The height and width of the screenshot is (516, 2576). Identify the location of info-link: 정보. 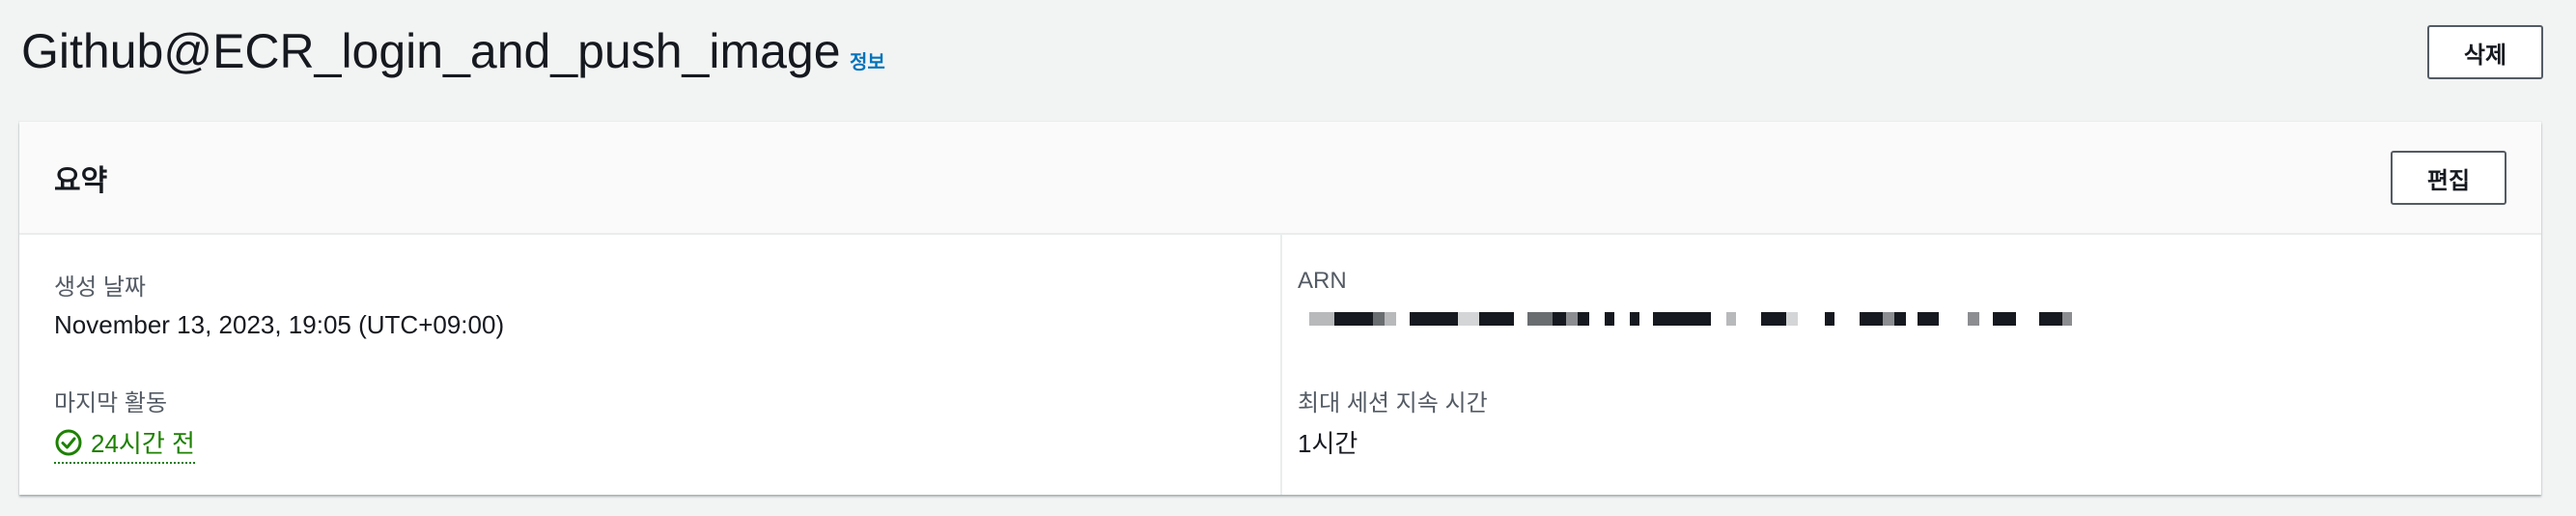
(868, 60).